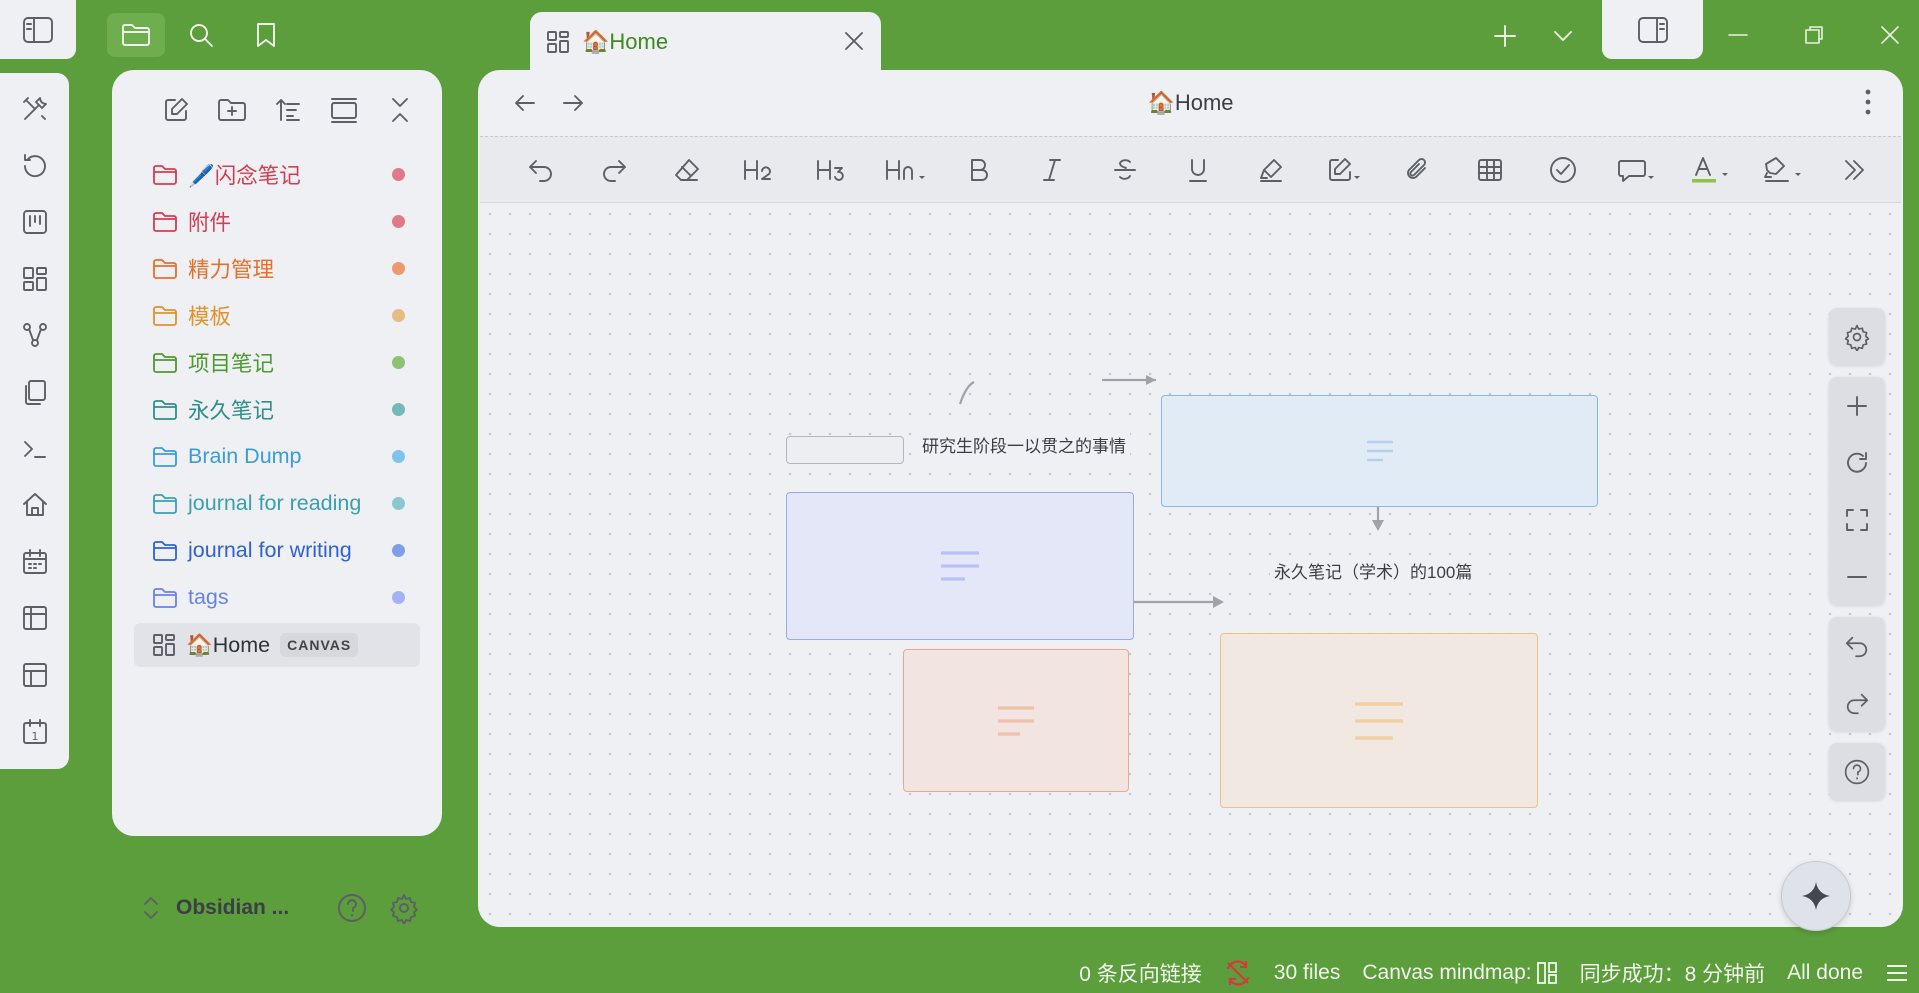 The height and width of the screenshot is (993, 1919). I want to click on heading2-button, so click(759, 170).